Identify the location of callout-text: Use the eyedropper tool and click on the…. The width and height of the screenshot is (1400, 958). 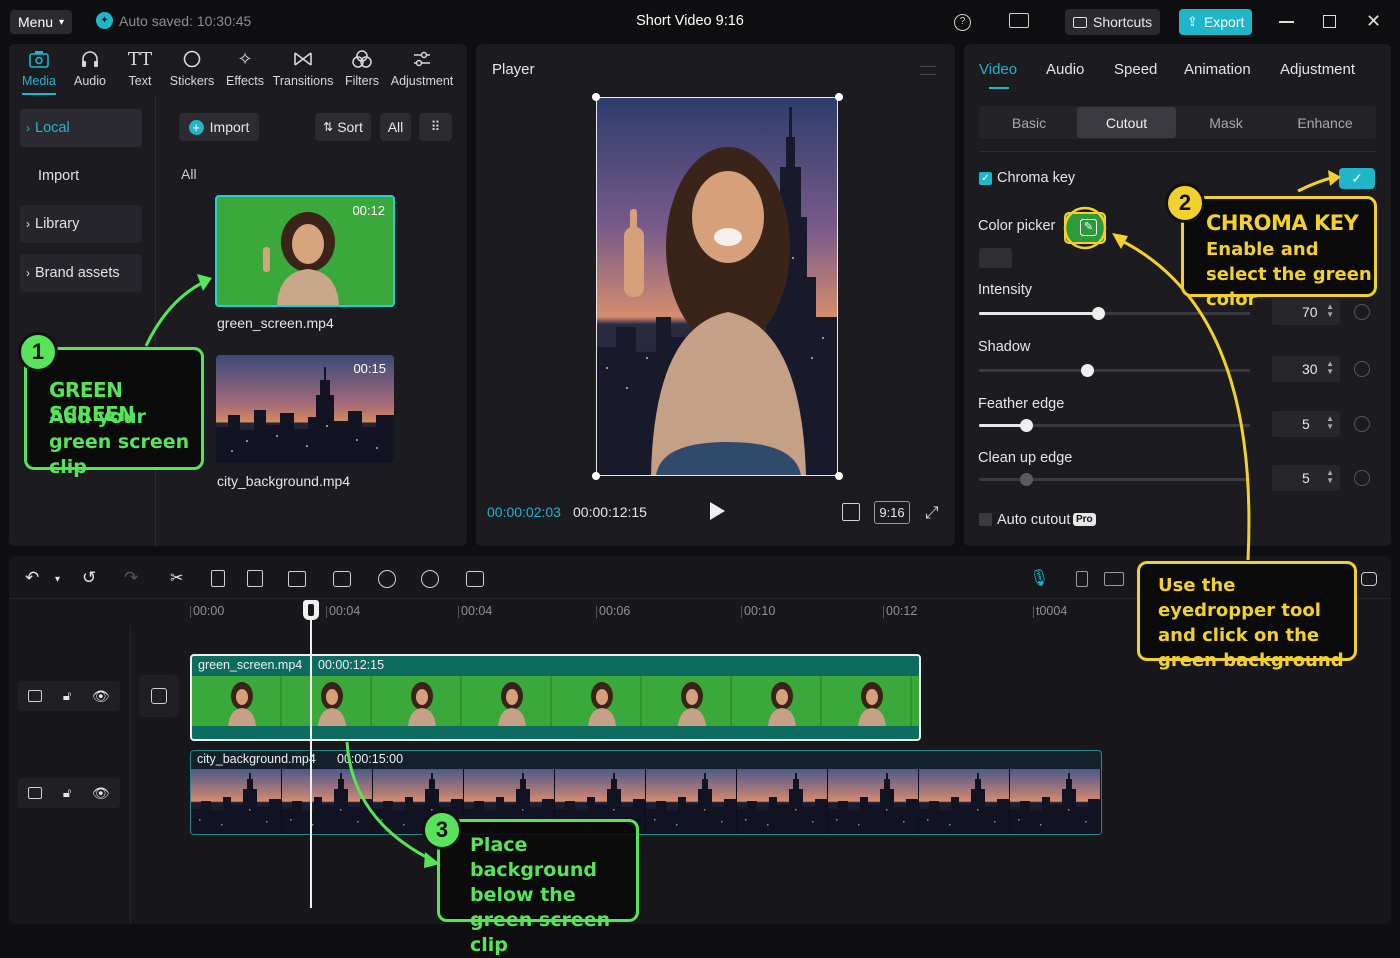
(1251, 623).